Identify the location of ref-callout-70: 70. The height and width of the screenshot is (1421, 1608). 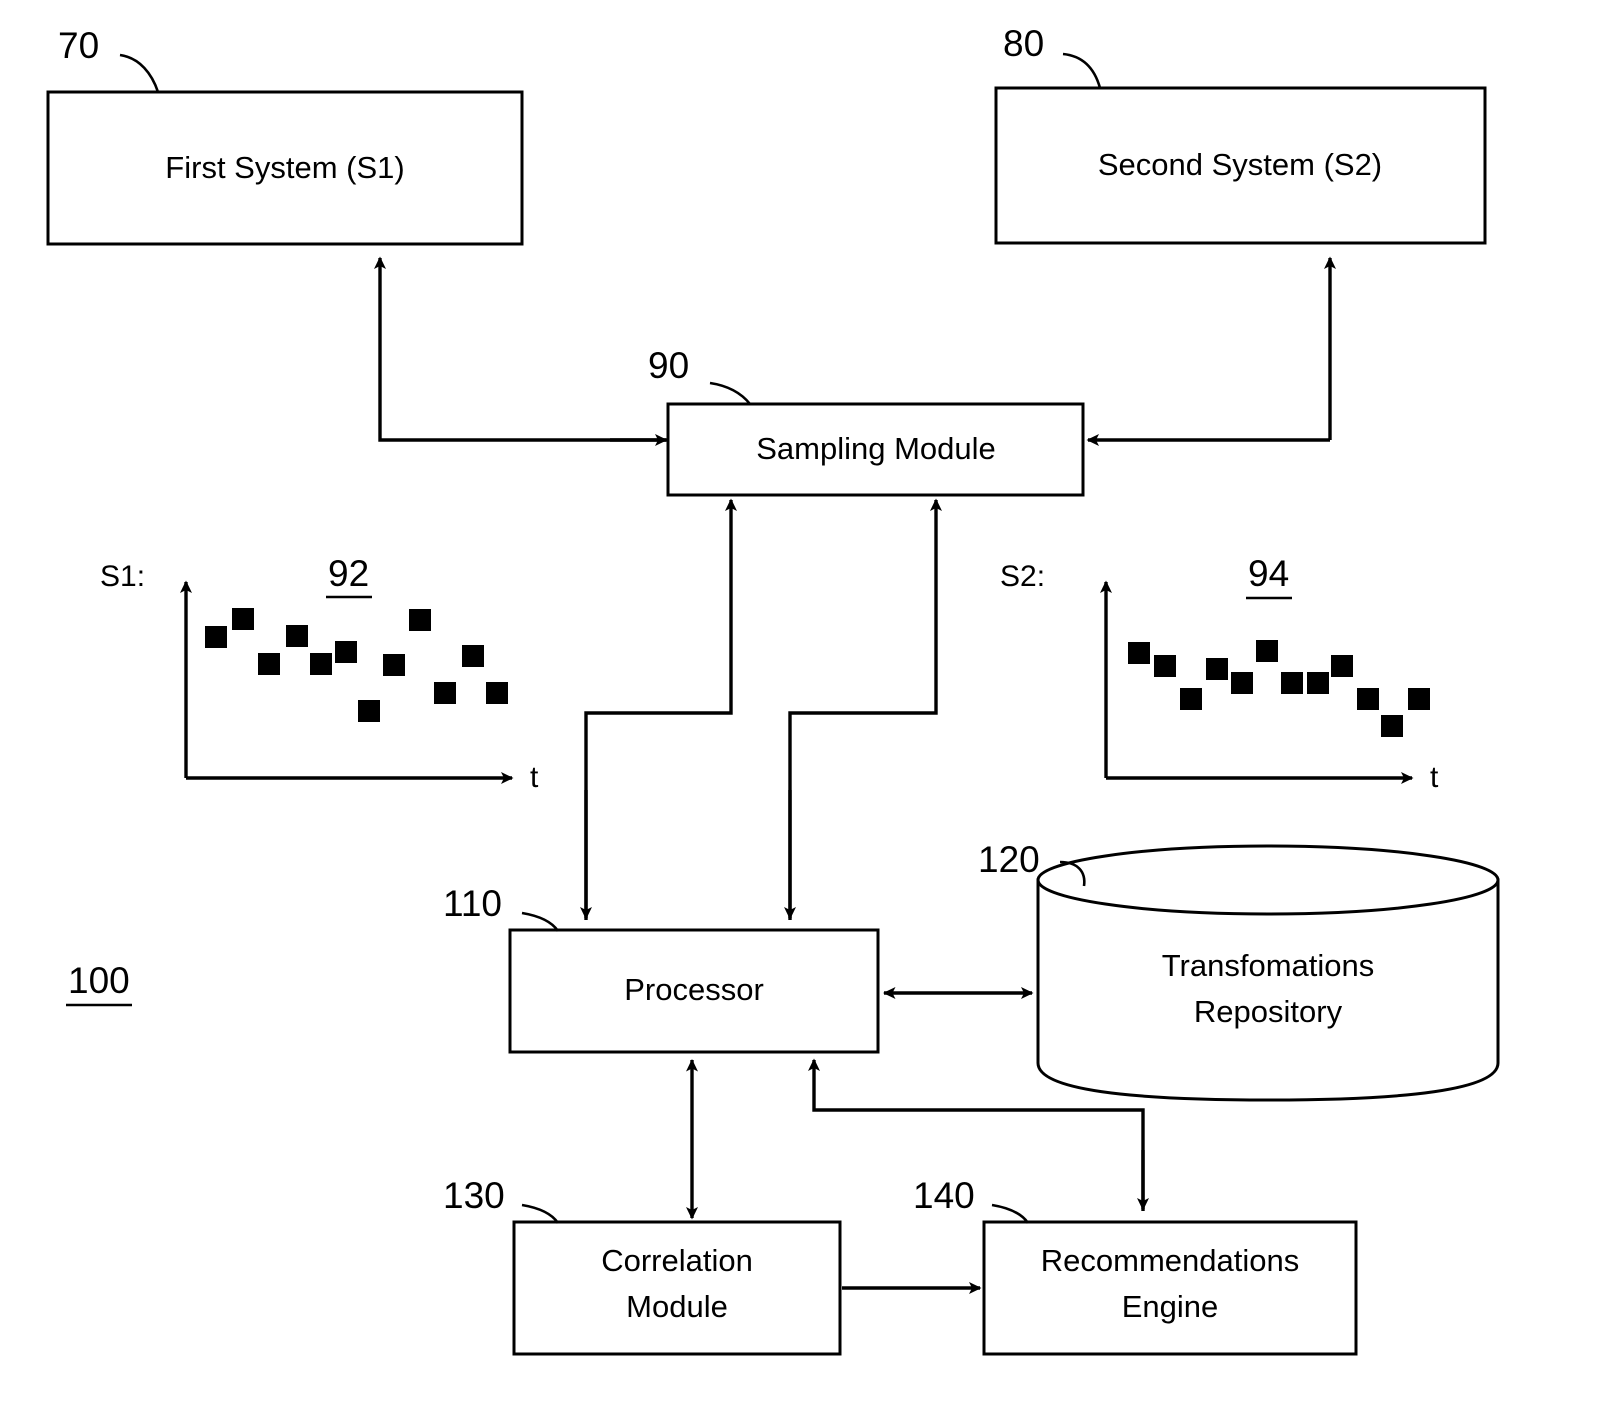
(109, 59).